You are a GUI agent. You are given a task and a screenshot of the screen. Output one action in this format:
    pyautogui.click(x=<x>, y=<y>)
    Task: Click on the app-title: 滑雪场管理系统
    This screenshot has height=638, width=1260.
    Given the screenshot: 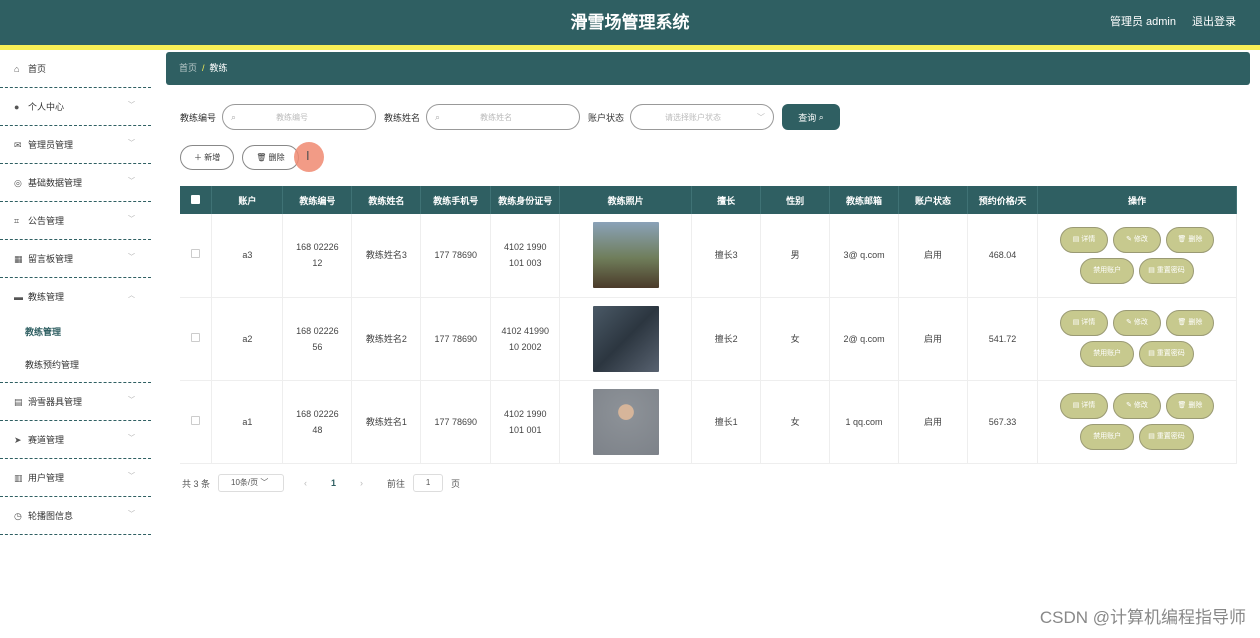 What is the action you would take?
    pyautogui.click(x=630, y=22)
    